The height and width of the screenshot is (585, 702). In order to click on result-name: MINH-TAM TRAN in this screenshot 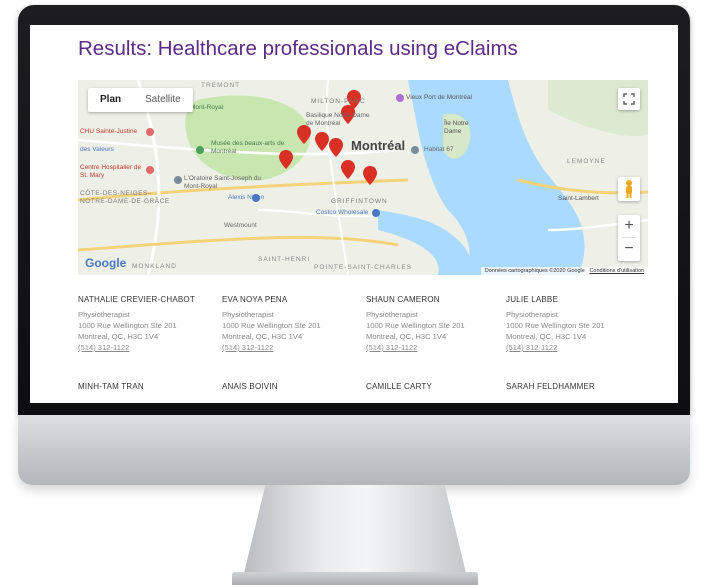, I will do `click(148, 386)`.